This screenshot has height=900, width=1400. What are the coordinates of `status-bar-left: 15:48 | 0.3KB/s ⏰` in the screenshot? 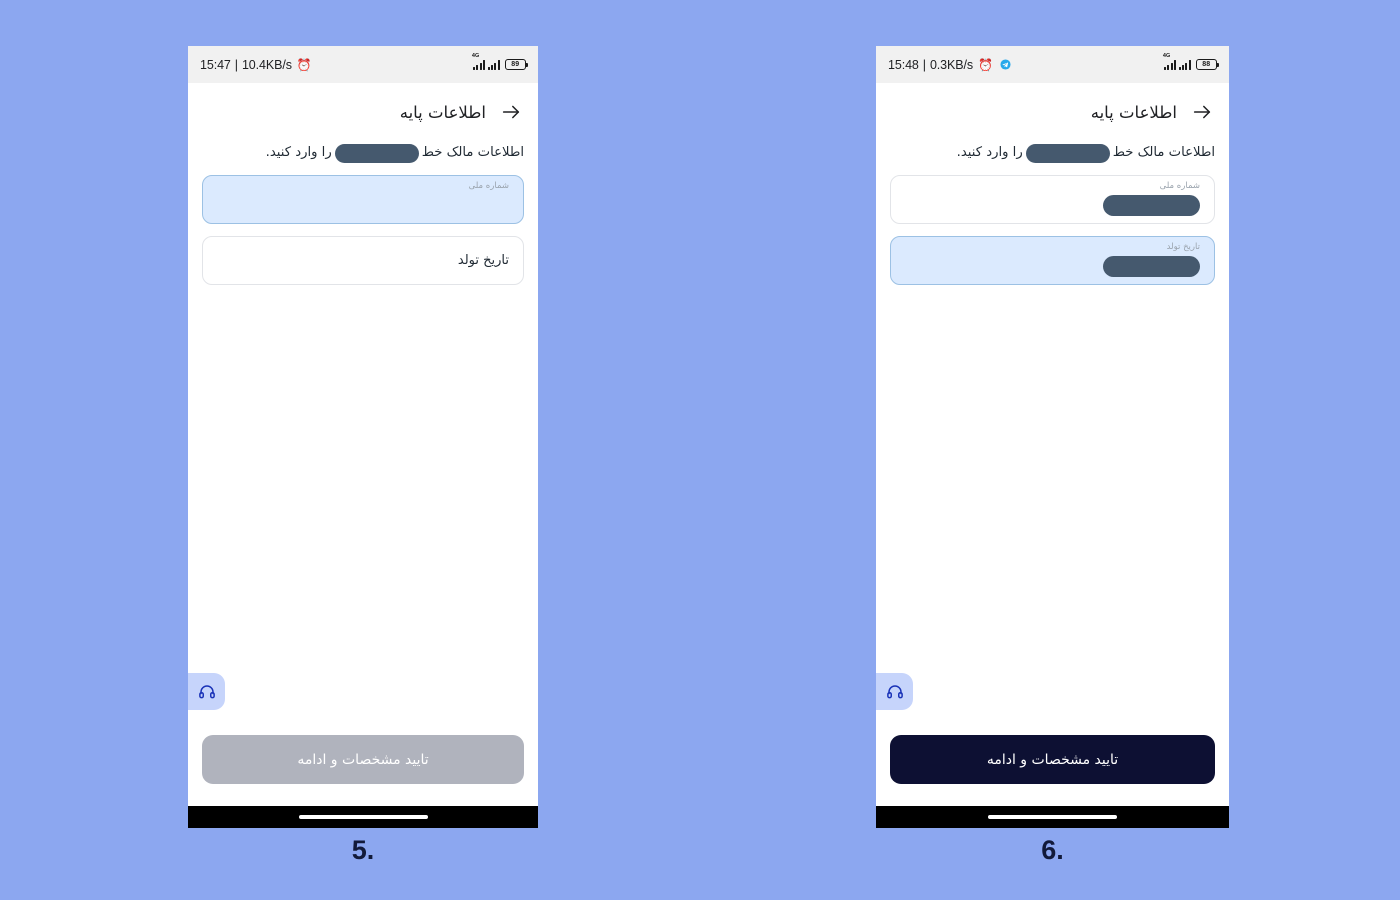 It's located at (949, 65).